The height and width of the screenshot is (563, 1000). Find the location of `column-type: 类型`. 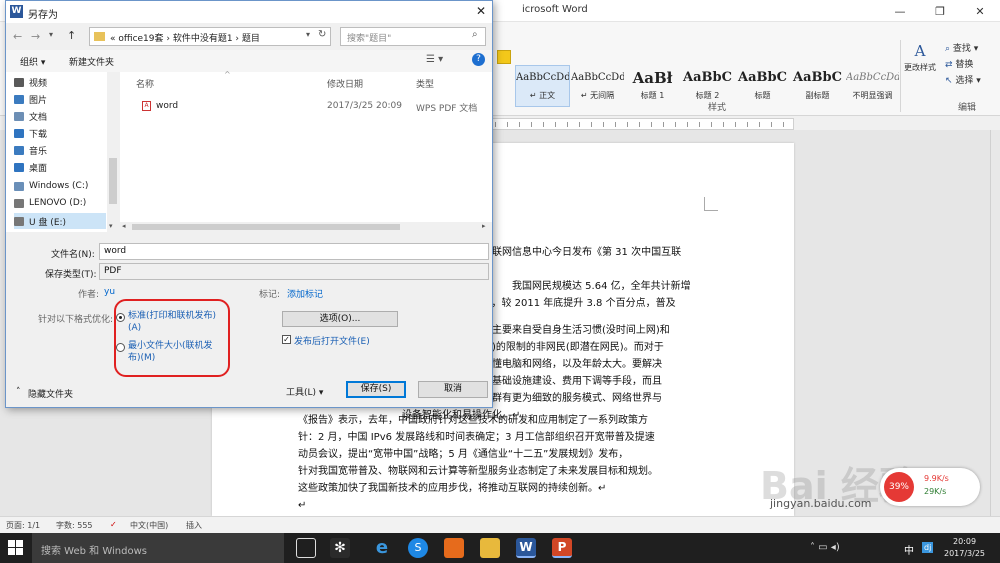

column-type: 类型 is located at coordinates (425, 83).